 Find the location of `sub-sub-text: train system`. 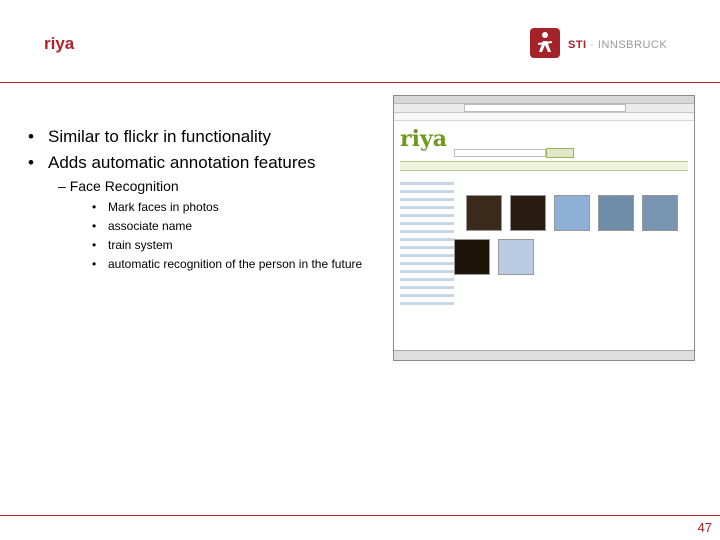

sub-sub-text: train system is located at coordinates (140, 245).